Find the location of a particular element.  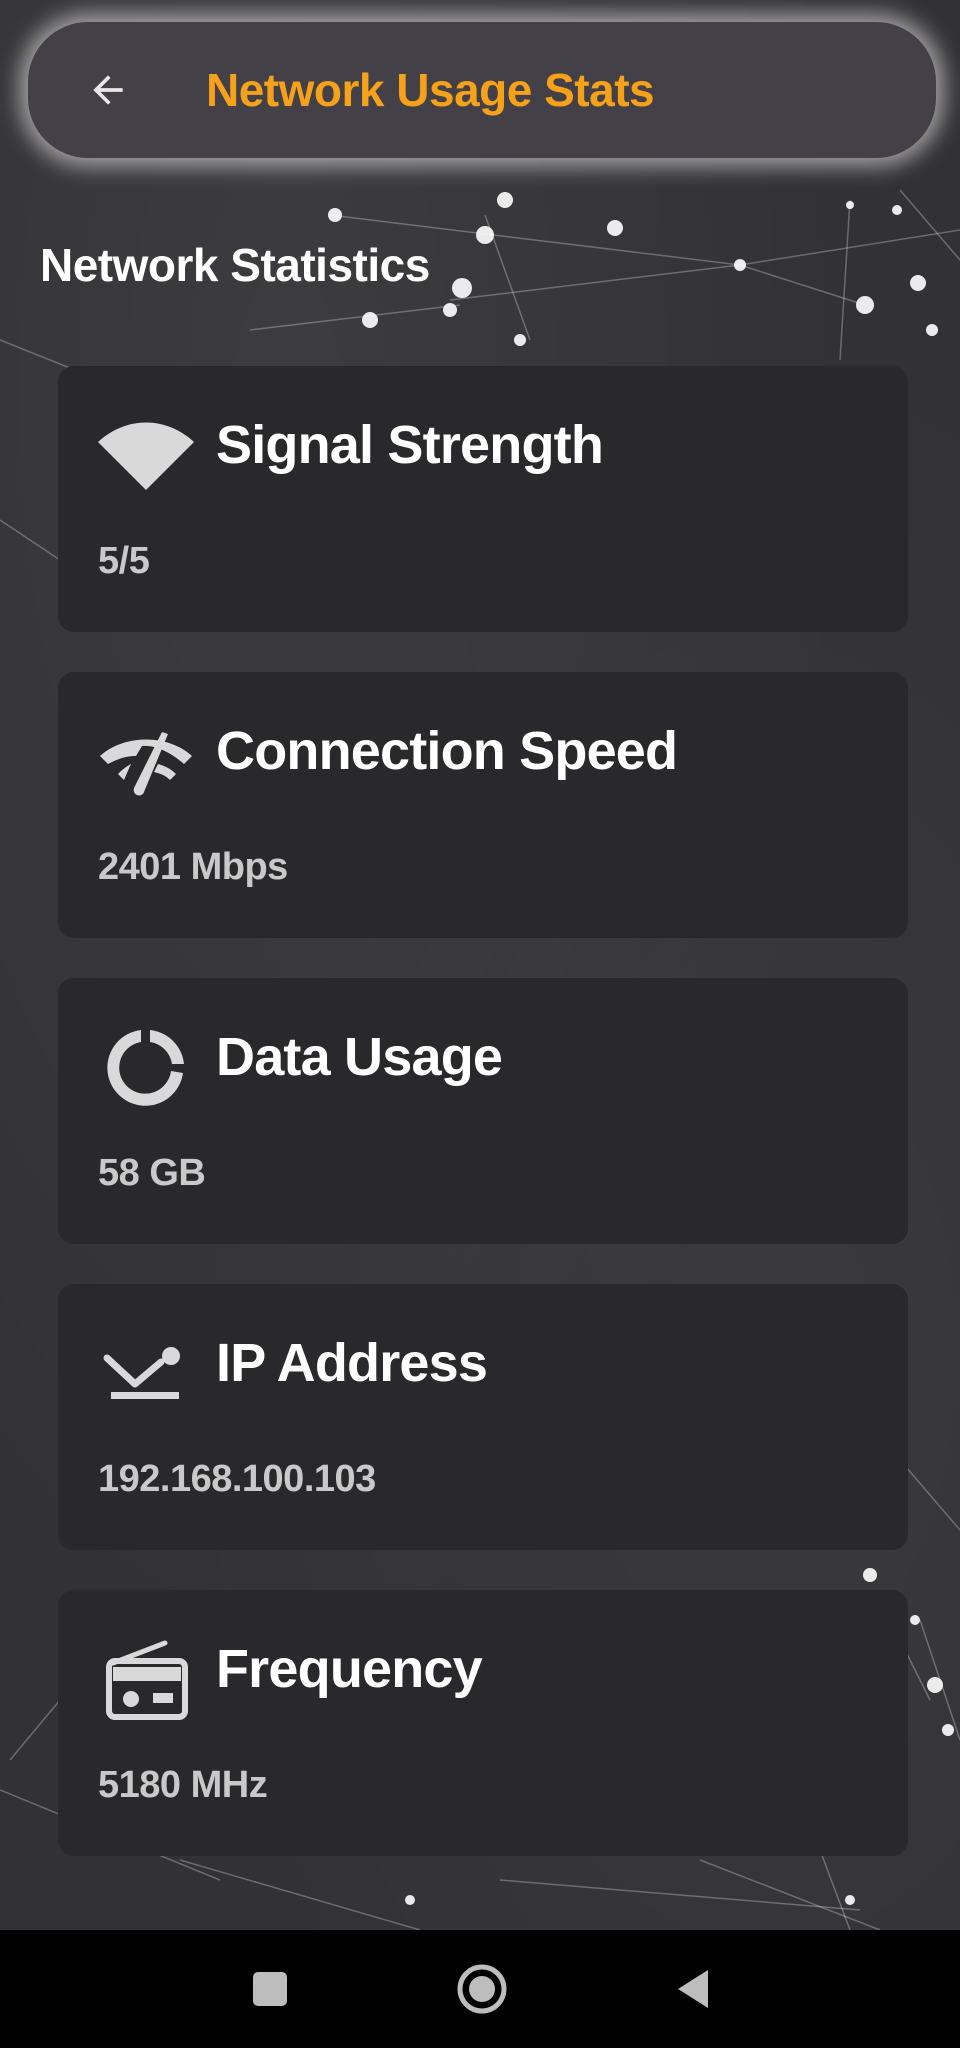

stat-card-signal-strength: Signal Strength 5/5 is located at coordinates (483, 499).